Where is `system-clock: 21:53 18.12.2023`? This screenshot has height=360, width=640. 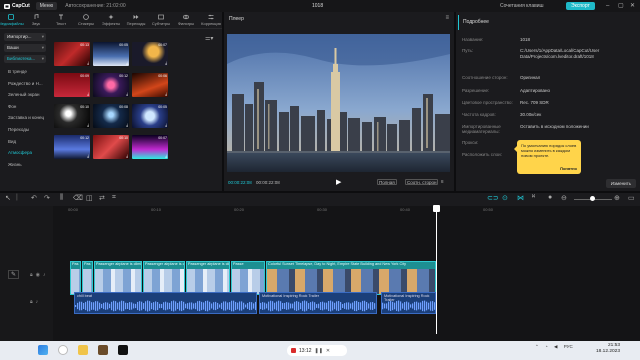 system-clock: 21:53 18.12.2023 is located at coordinates (608, 349).